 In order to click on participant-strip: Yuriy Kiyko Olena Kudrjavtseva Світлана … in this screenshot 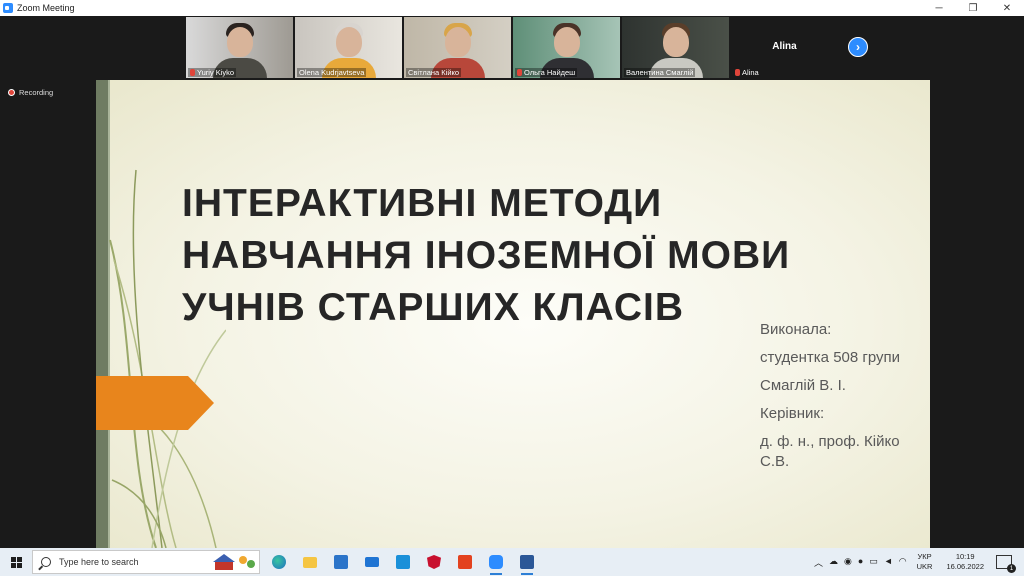, I will do `click(512, 47)`.